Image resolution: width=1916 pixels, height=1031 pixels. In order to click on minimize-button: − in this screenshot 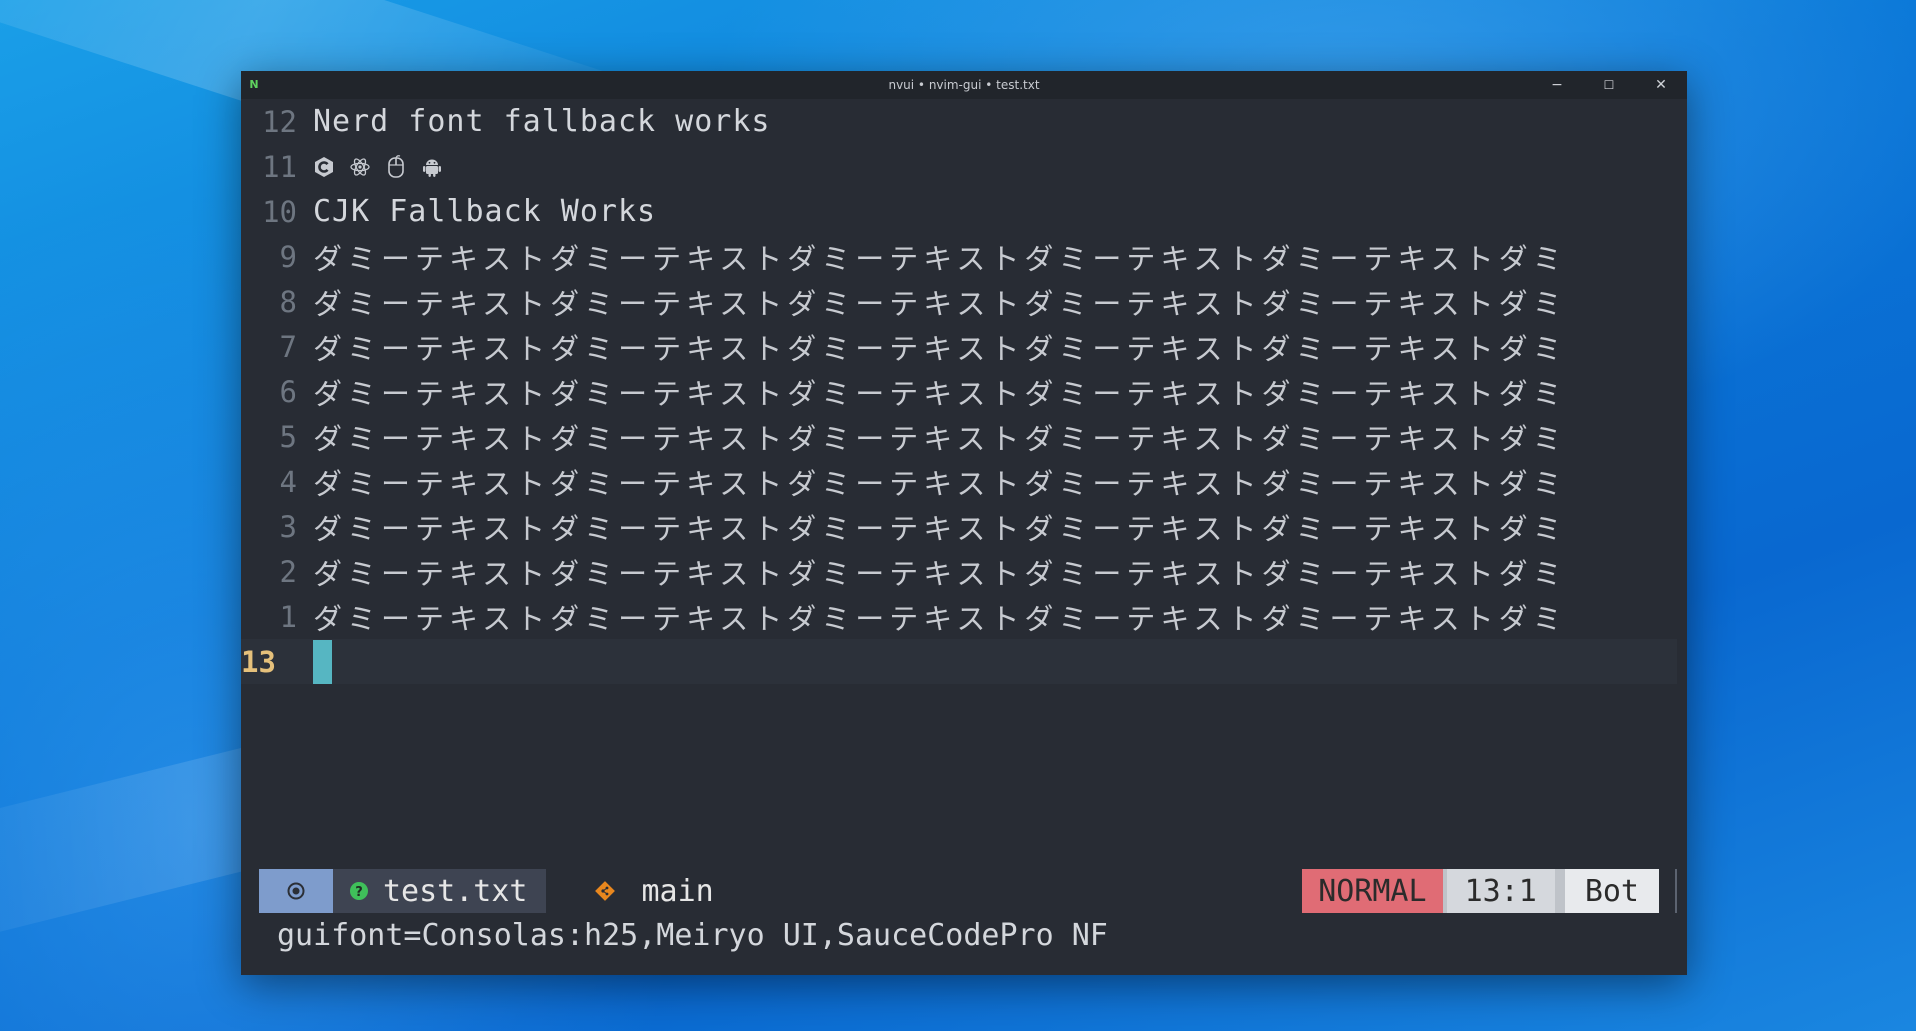, I will do `click(1557, 85)`.